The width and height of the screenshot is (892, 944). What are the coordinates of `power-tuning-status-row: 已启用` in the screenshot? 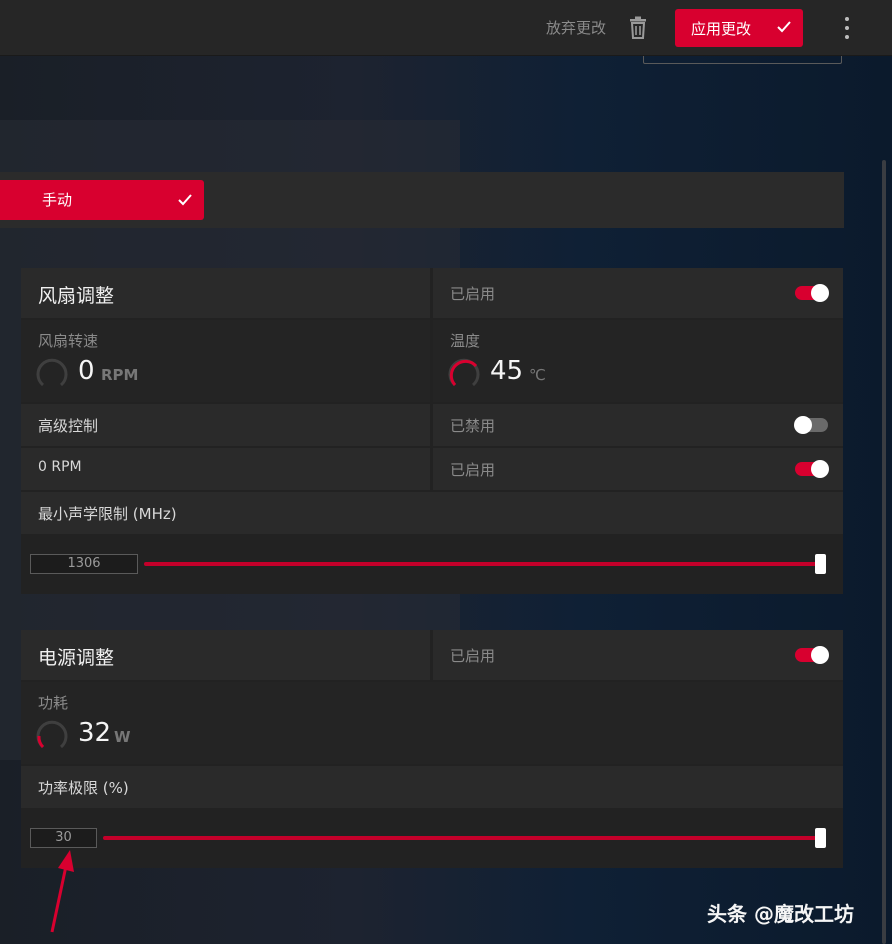 It's located at (638, 655).